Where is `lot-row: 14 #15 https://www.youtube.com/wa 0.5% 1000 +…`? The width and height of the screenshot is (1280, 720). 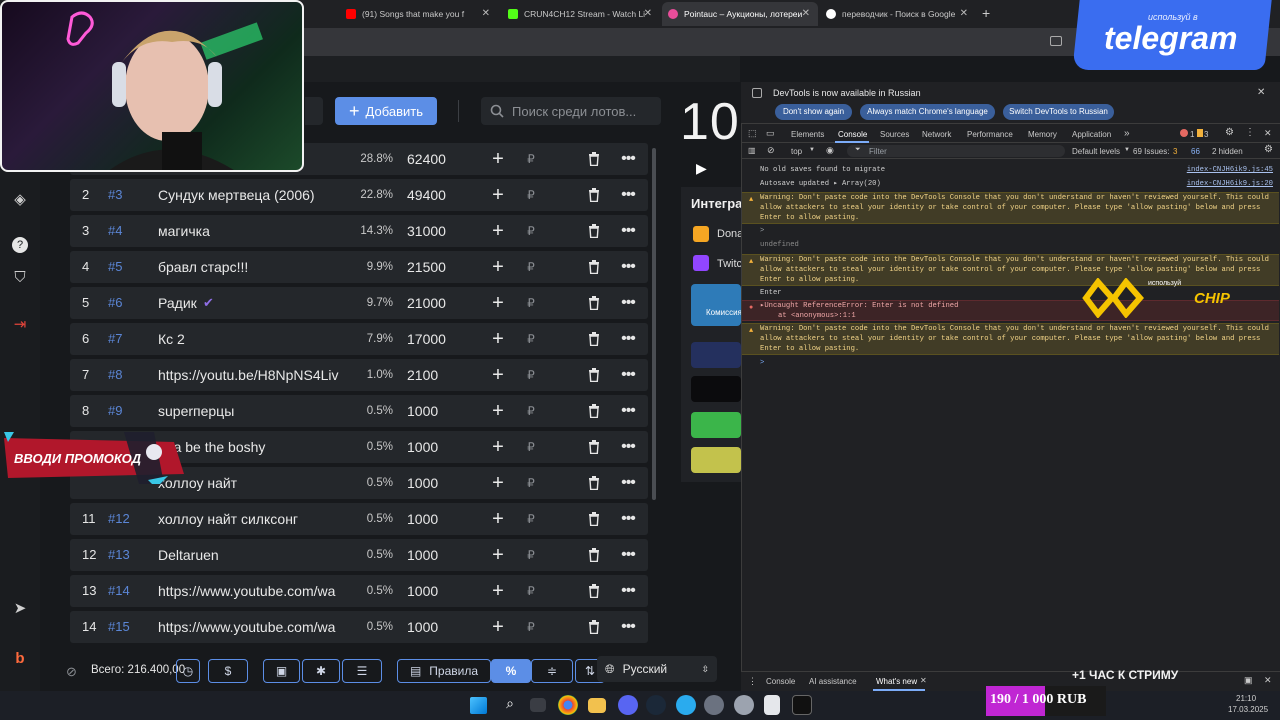 lot-row: 14 #15 https://www.youtube.com/wa 0.5% 1000 +… is located at coordinates (359, 627).